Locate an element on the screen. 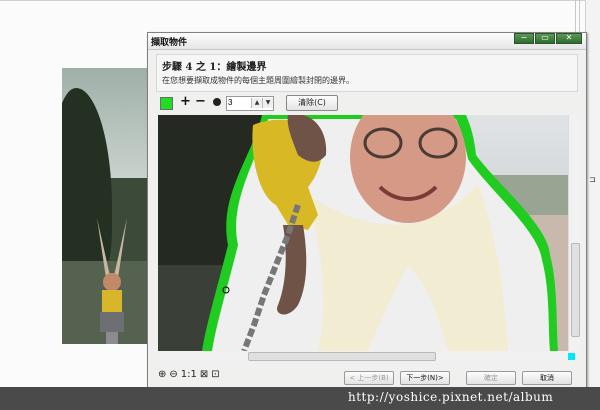 This screenshot has height=410, width=600. navigator-icon is located at coordinates (571, 356).